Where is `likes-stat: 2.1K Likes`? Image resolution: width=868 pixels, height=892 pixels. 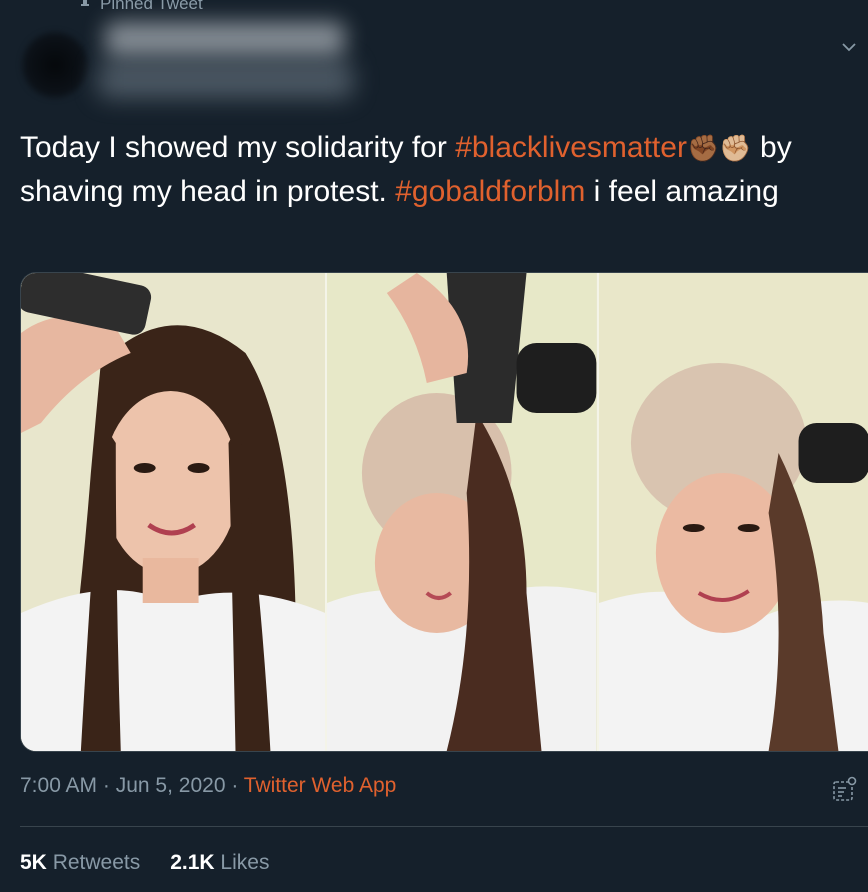
likes-stat: 2.1K Likes is located at coordinates (219, 863).